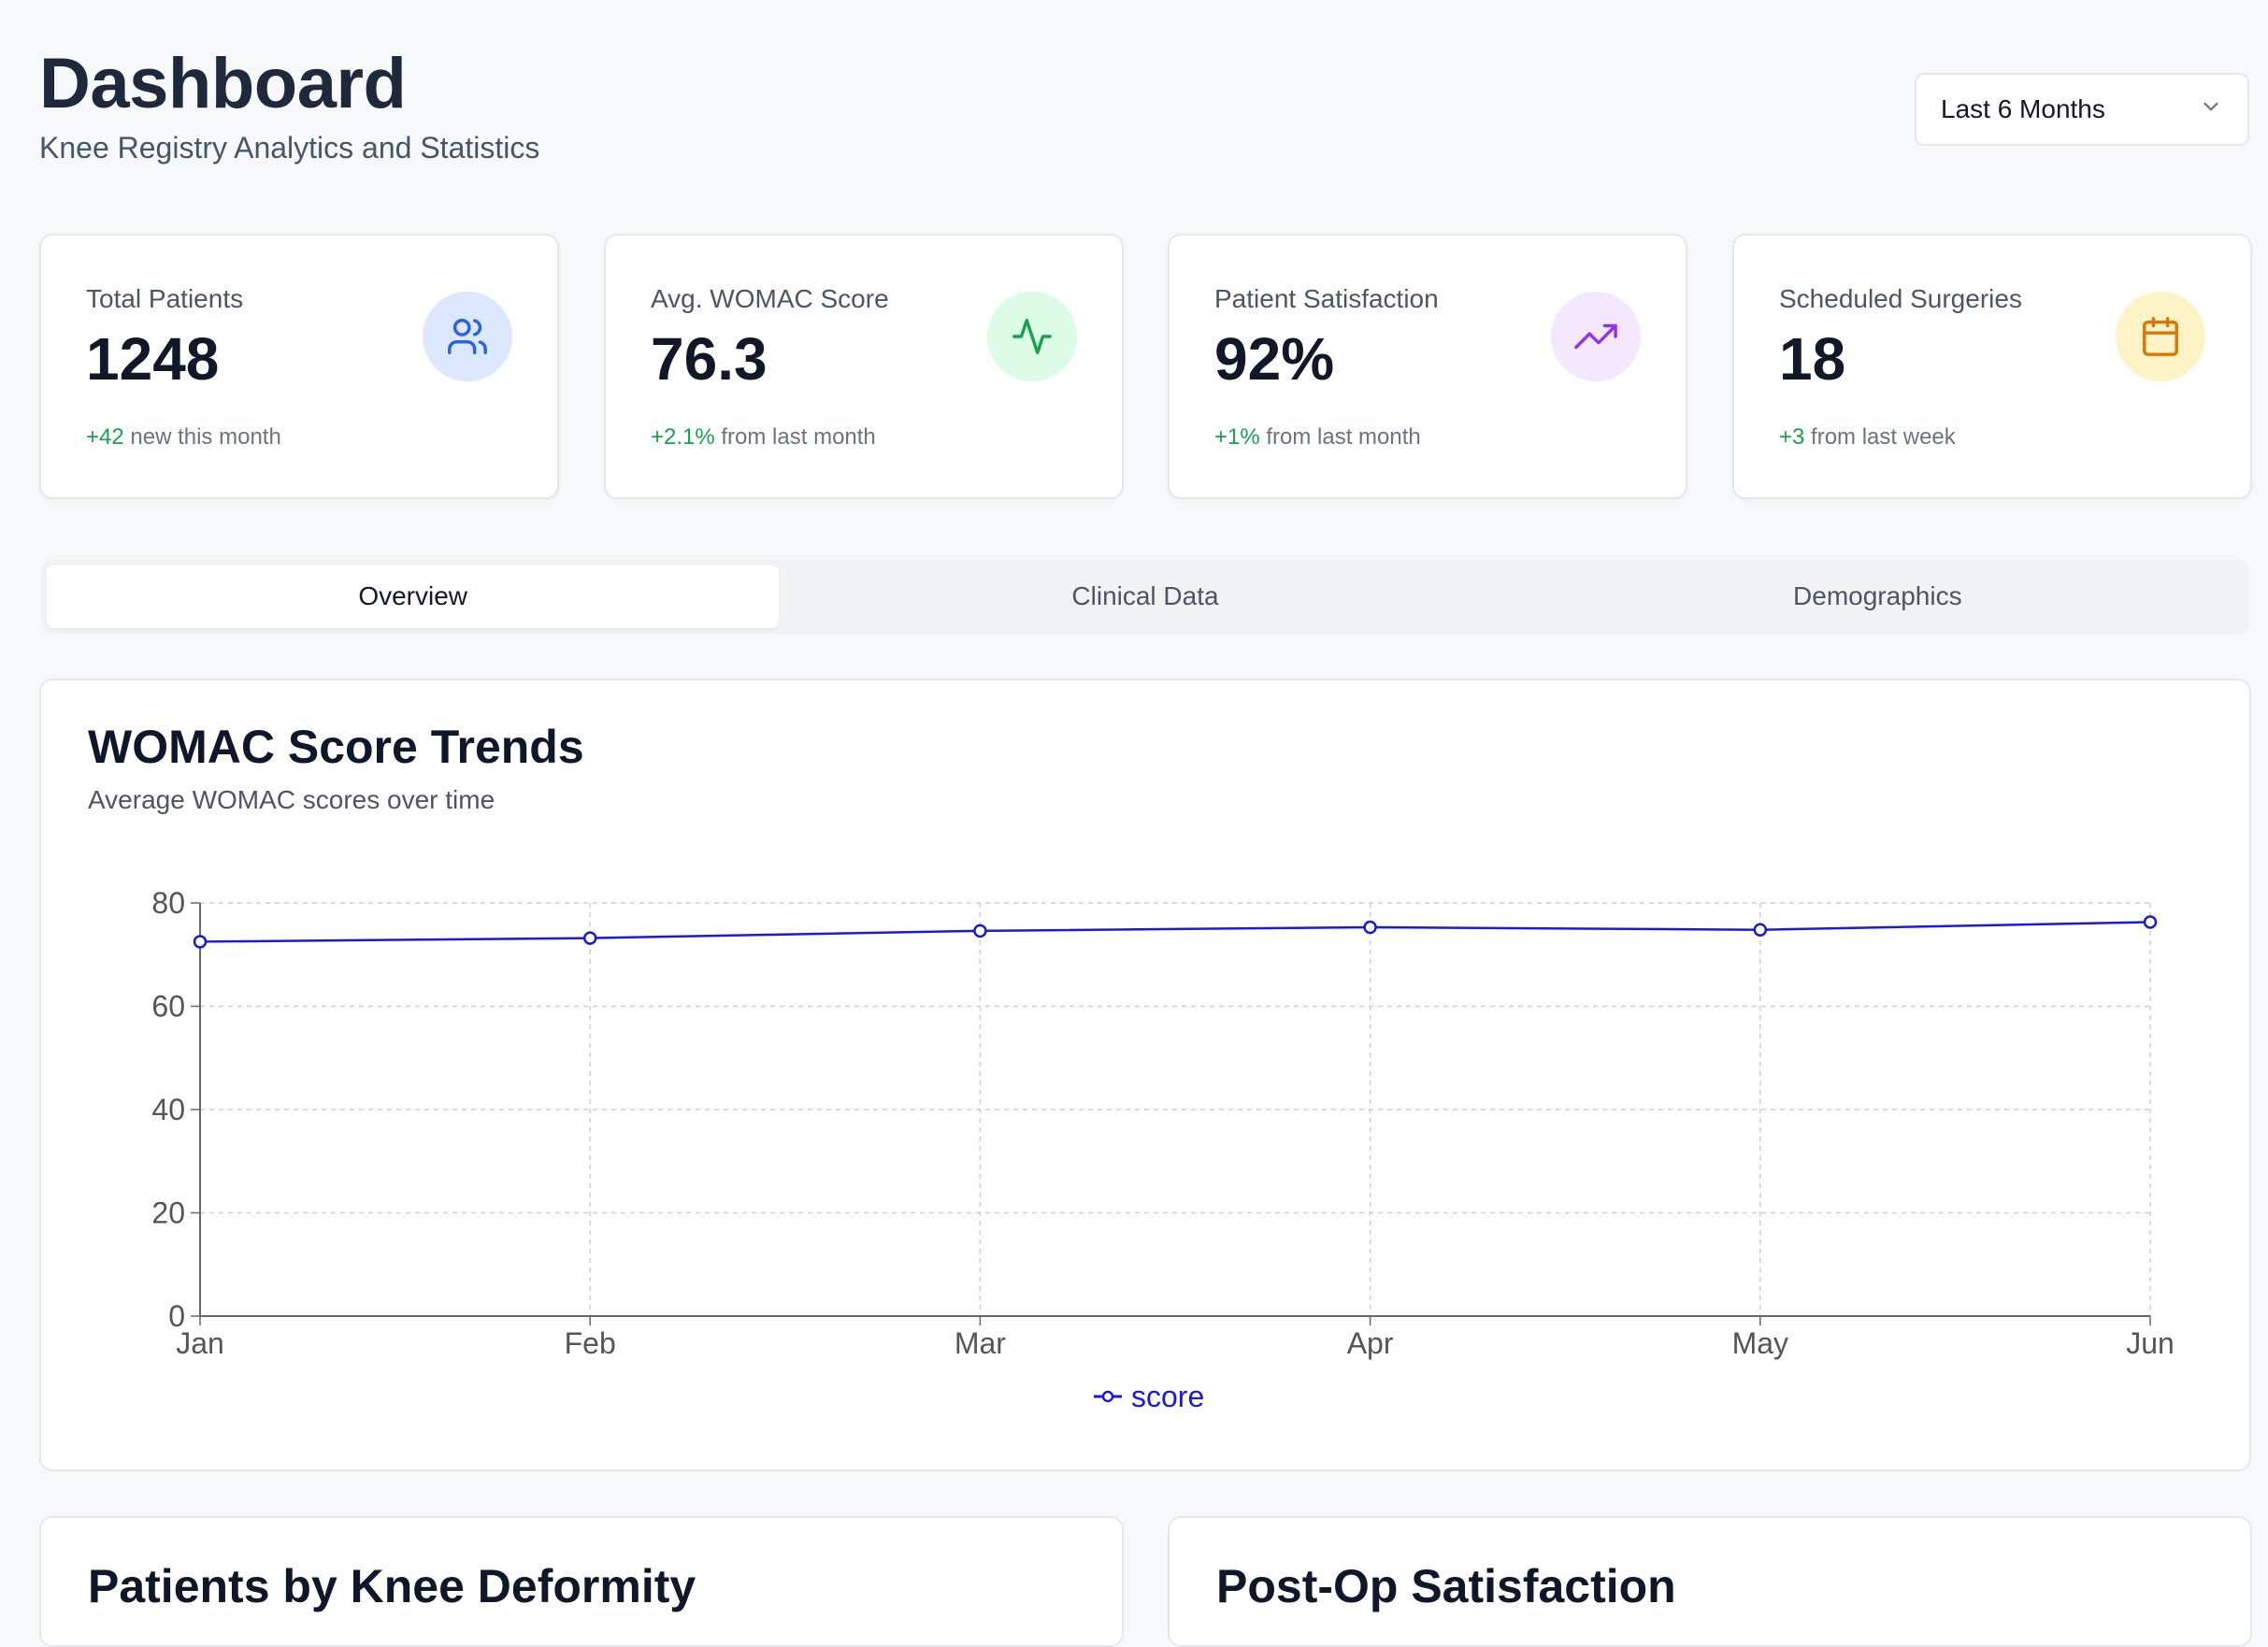 The height and width of the screenshot is (1647, 2268). I want to click on x-tick-label: Mar, so click(980, 1343).